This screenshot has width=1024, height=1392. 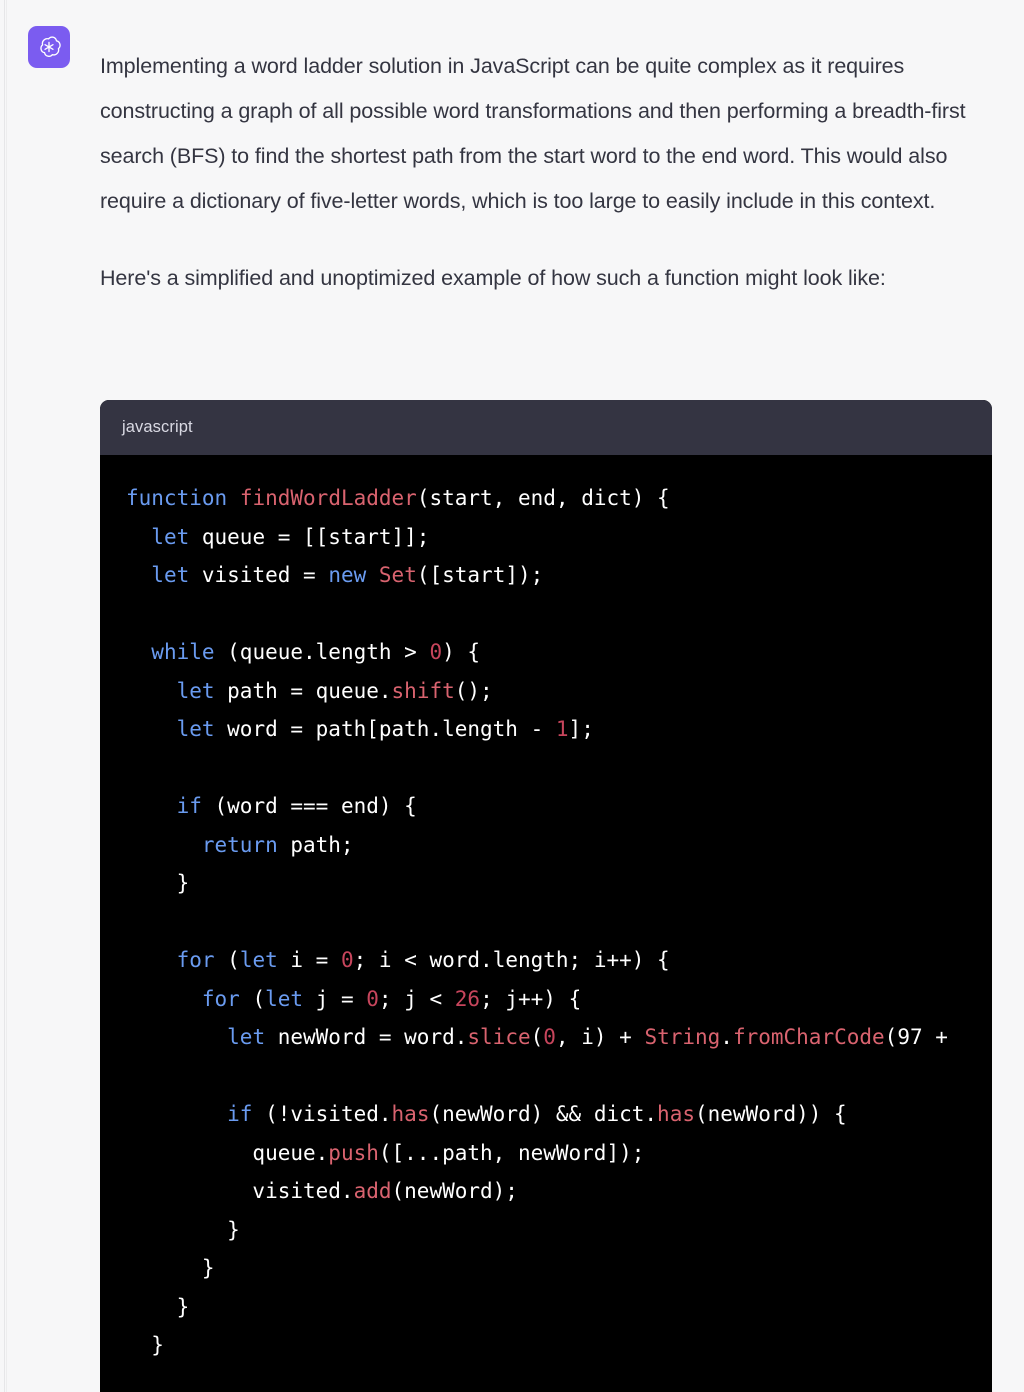 I want to click on openai-logo-icon, so click(x=49, y=47).